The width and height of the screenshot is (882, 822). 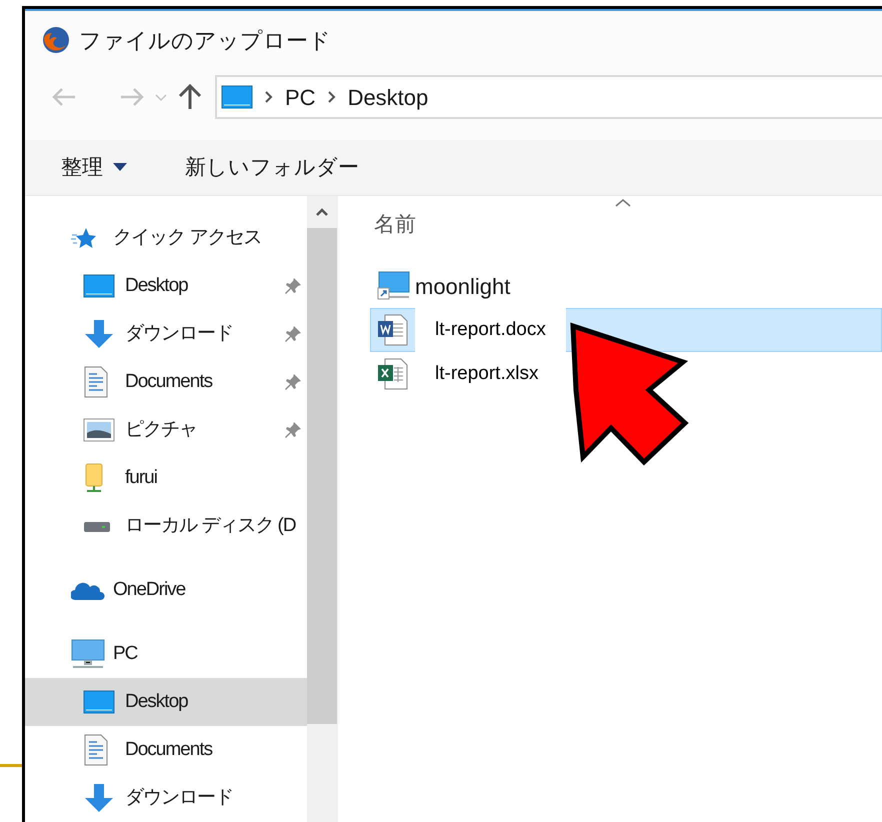 I want to click on sidebar-item: PC, so click(x=166, y=654).